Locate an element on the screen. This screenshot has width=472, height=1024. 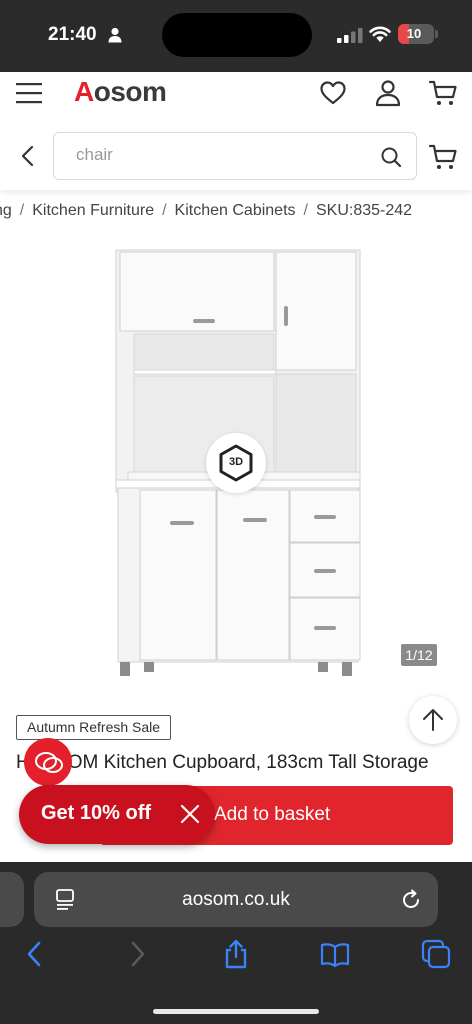
aosom-logo: Aosom is located at coordinates (120, 92).